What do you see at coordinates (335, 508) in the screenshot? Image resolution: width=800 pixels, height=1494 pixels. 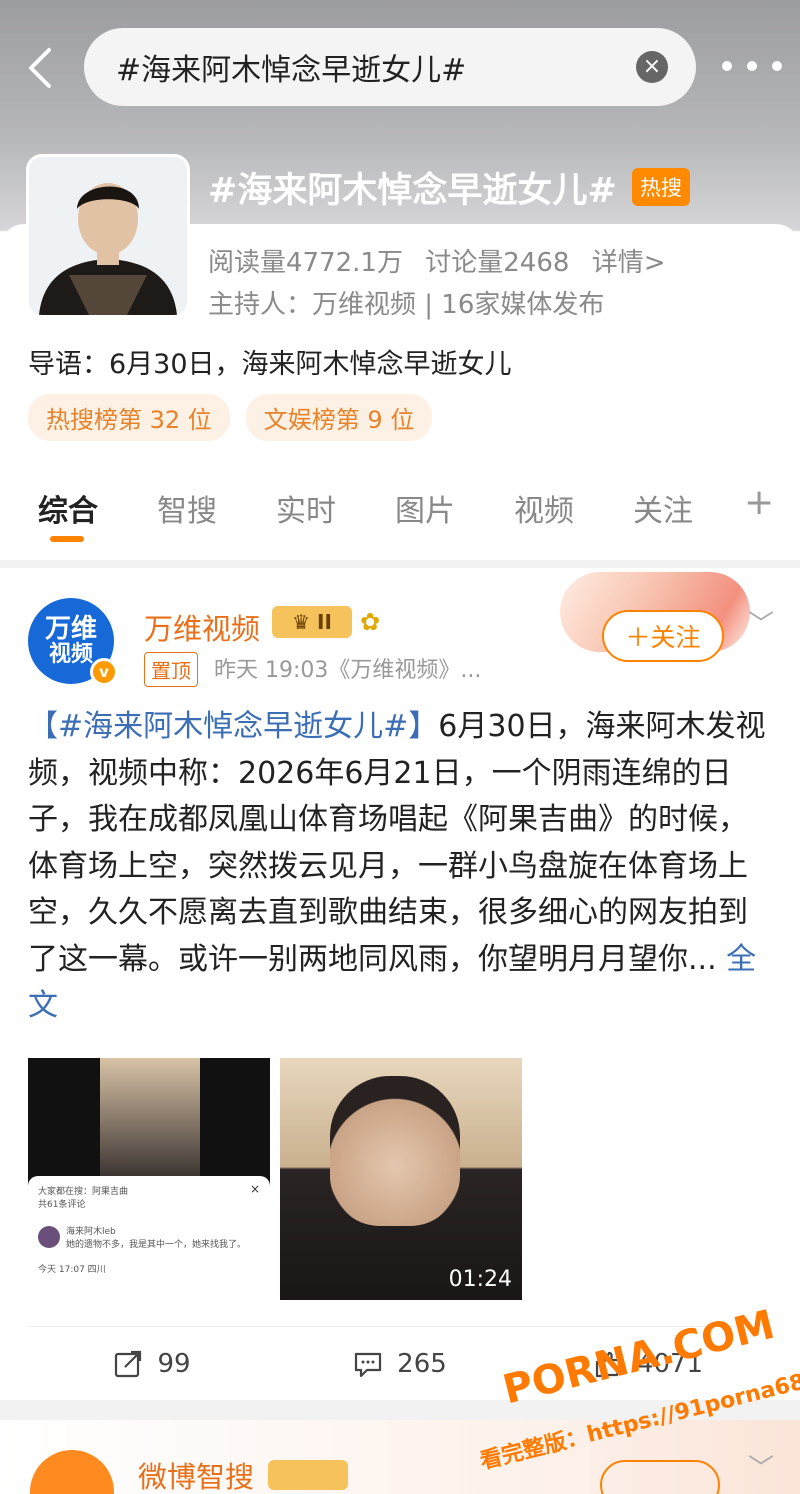 I see `tab-realtime: 实时` at bounding box center [335, 508].